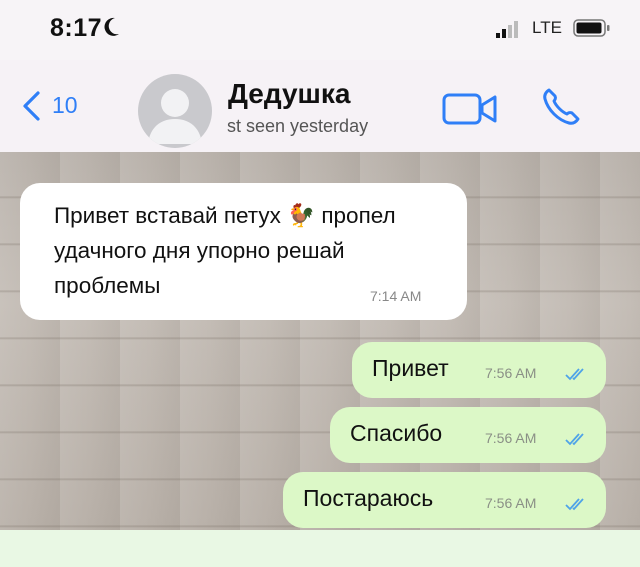  What do you see at coordinates (111, 26) in the screenshot?
I see `moon-icon` at bounding box center [111, 26].